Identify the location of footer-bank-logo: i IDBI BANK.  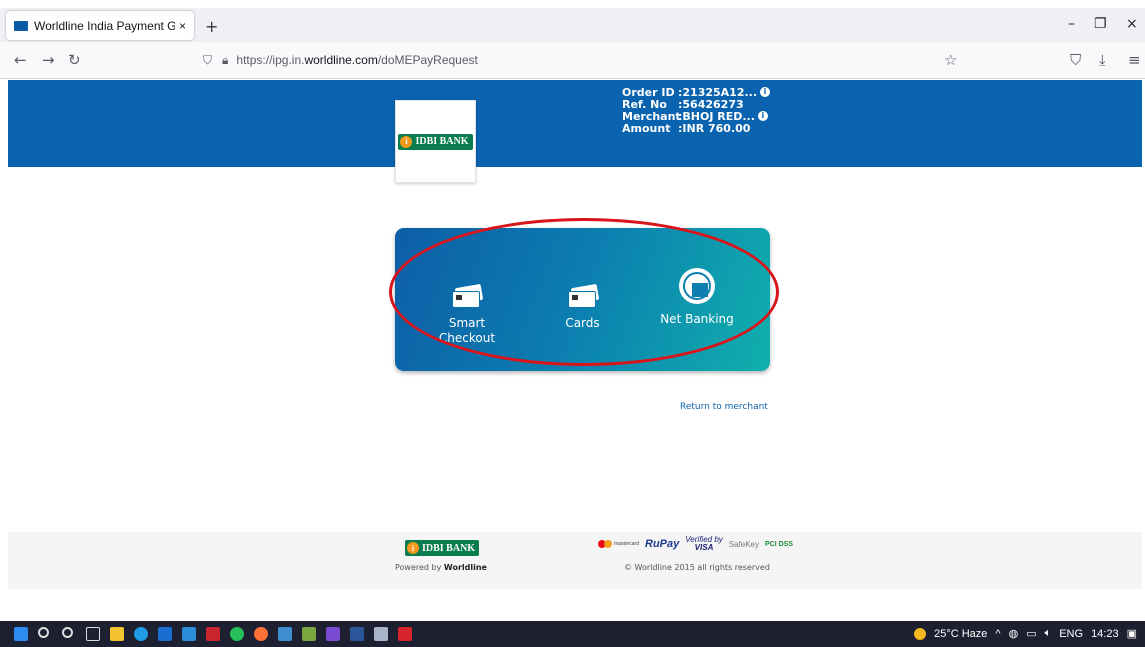
(442, 548).